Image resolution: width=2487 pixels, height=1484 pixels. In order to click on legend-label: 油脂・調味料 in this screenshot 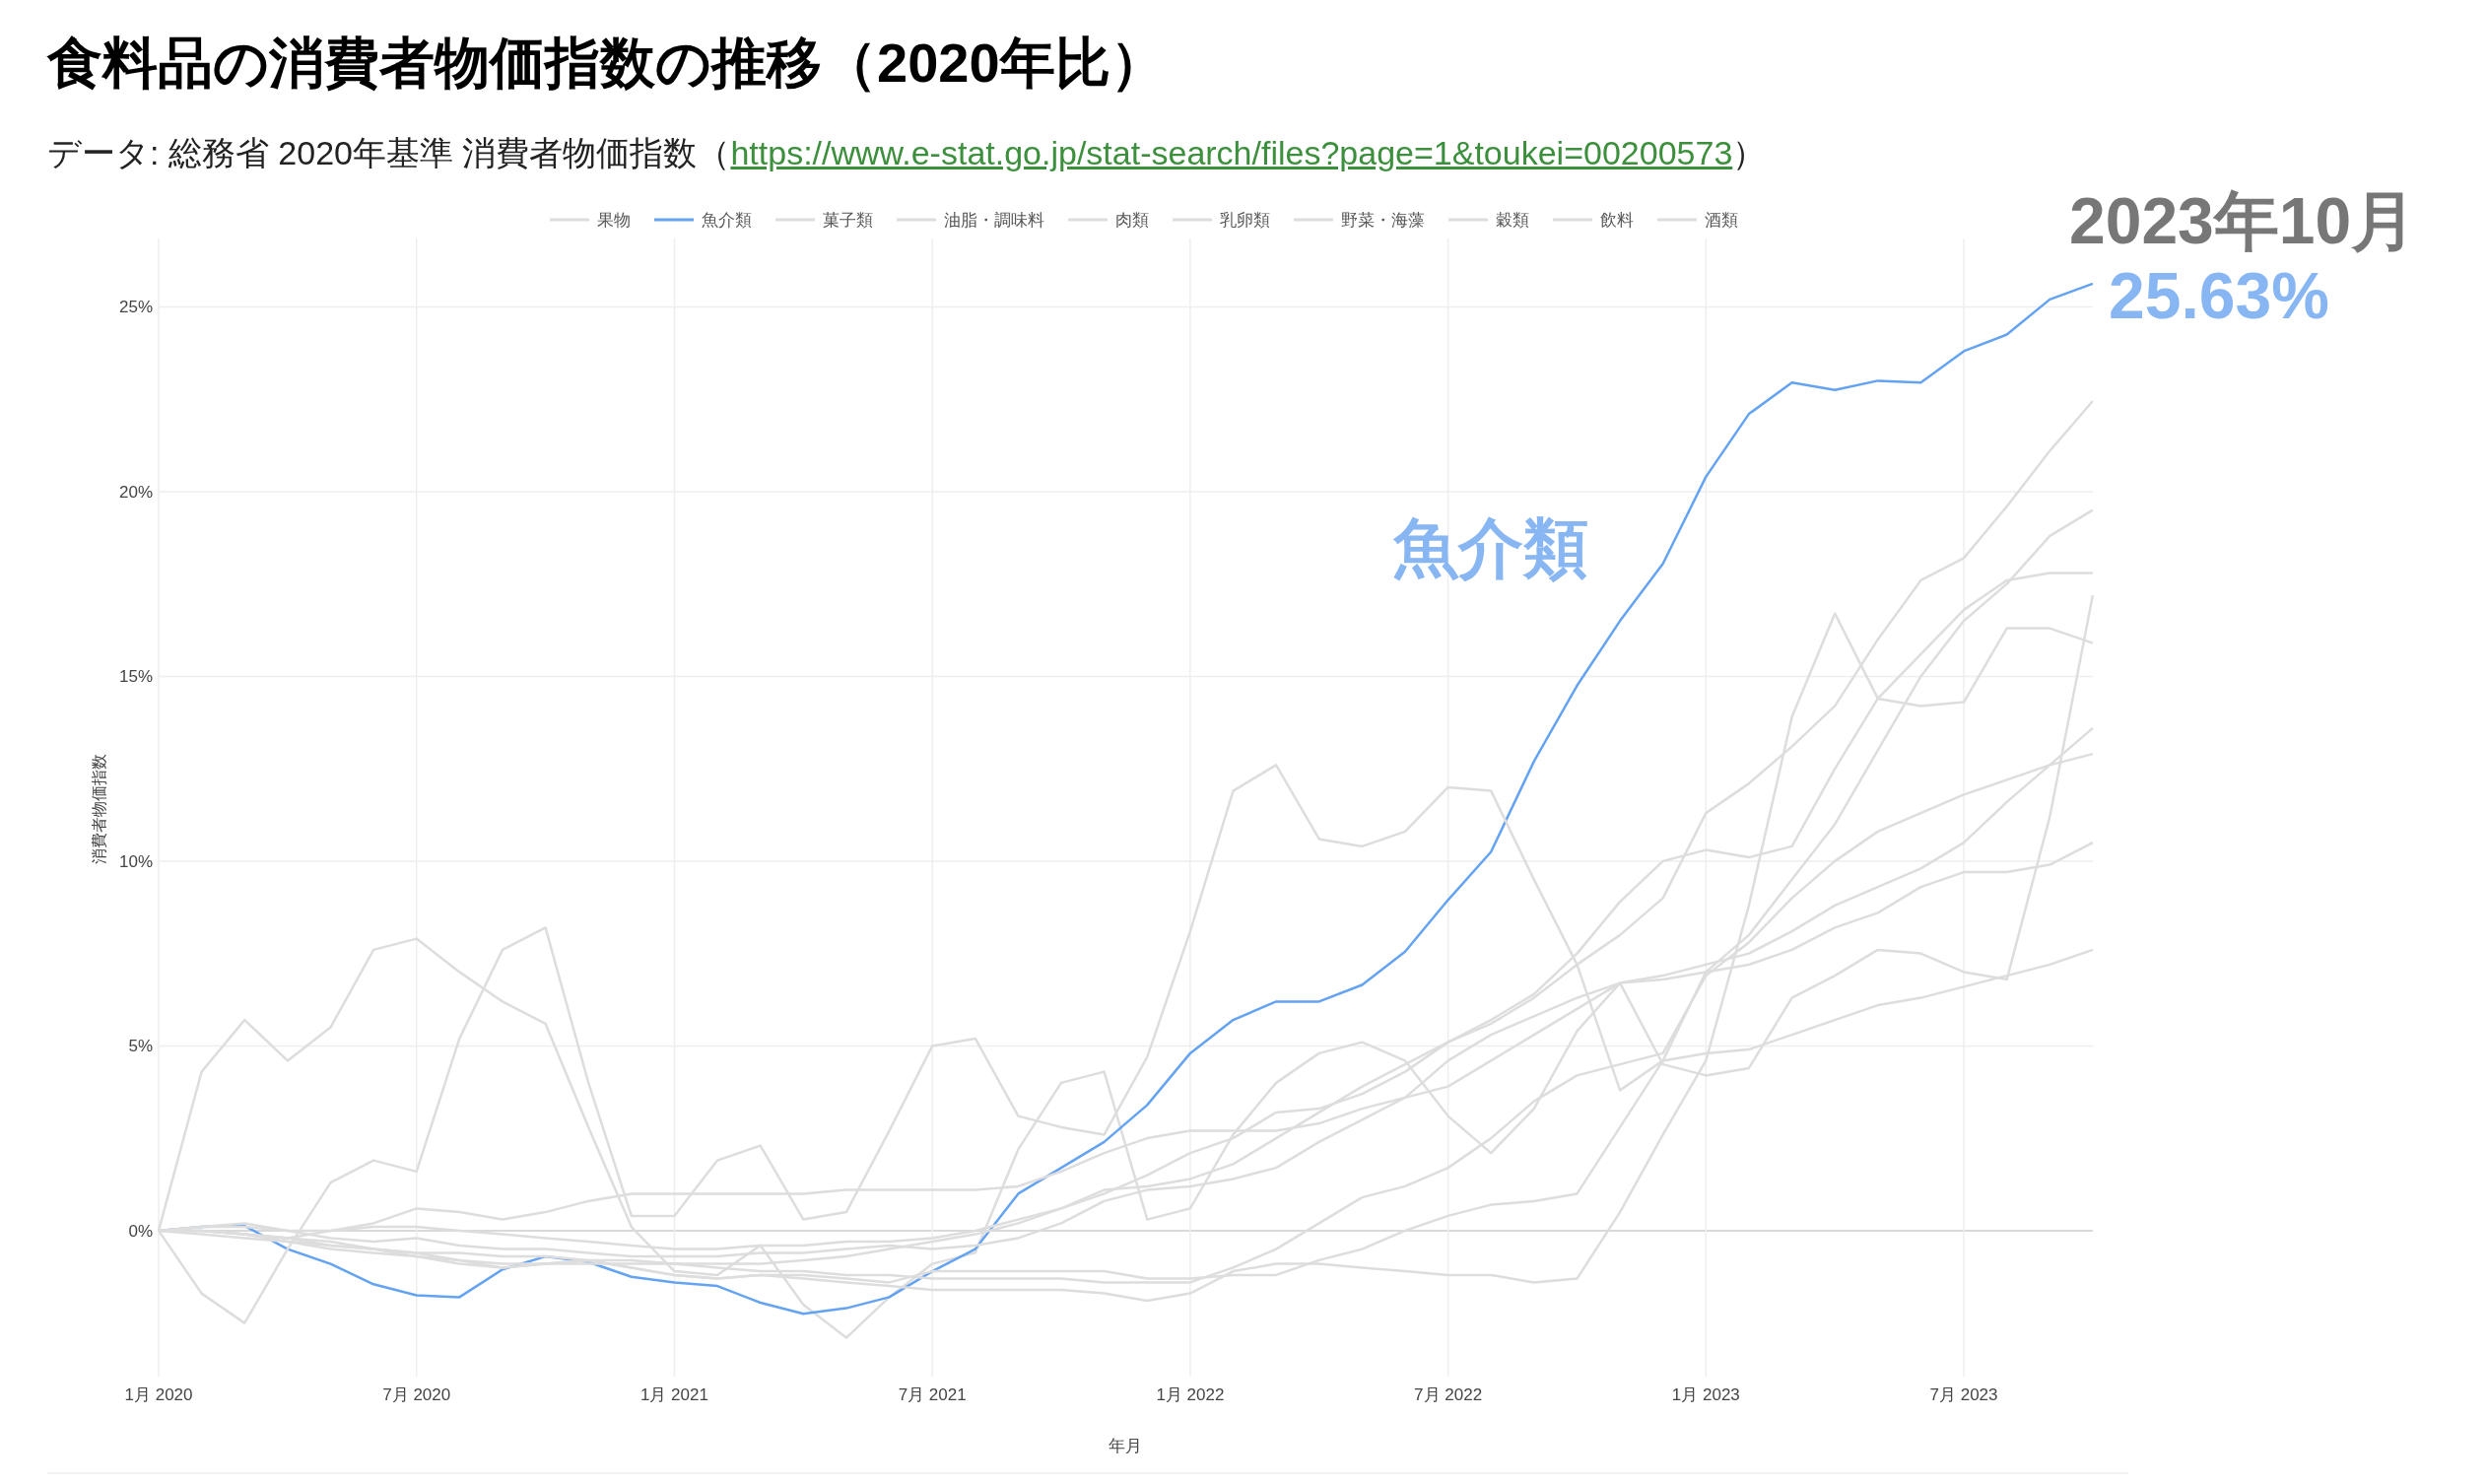, I will do `click(994, 220)`.